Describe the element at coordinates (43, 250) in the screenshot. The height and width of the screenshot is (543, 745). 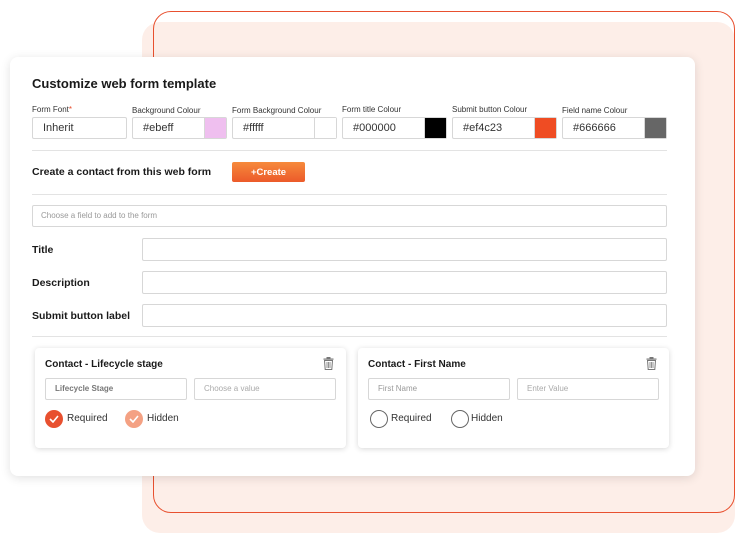
I see `title-field-label: Title` at that location.